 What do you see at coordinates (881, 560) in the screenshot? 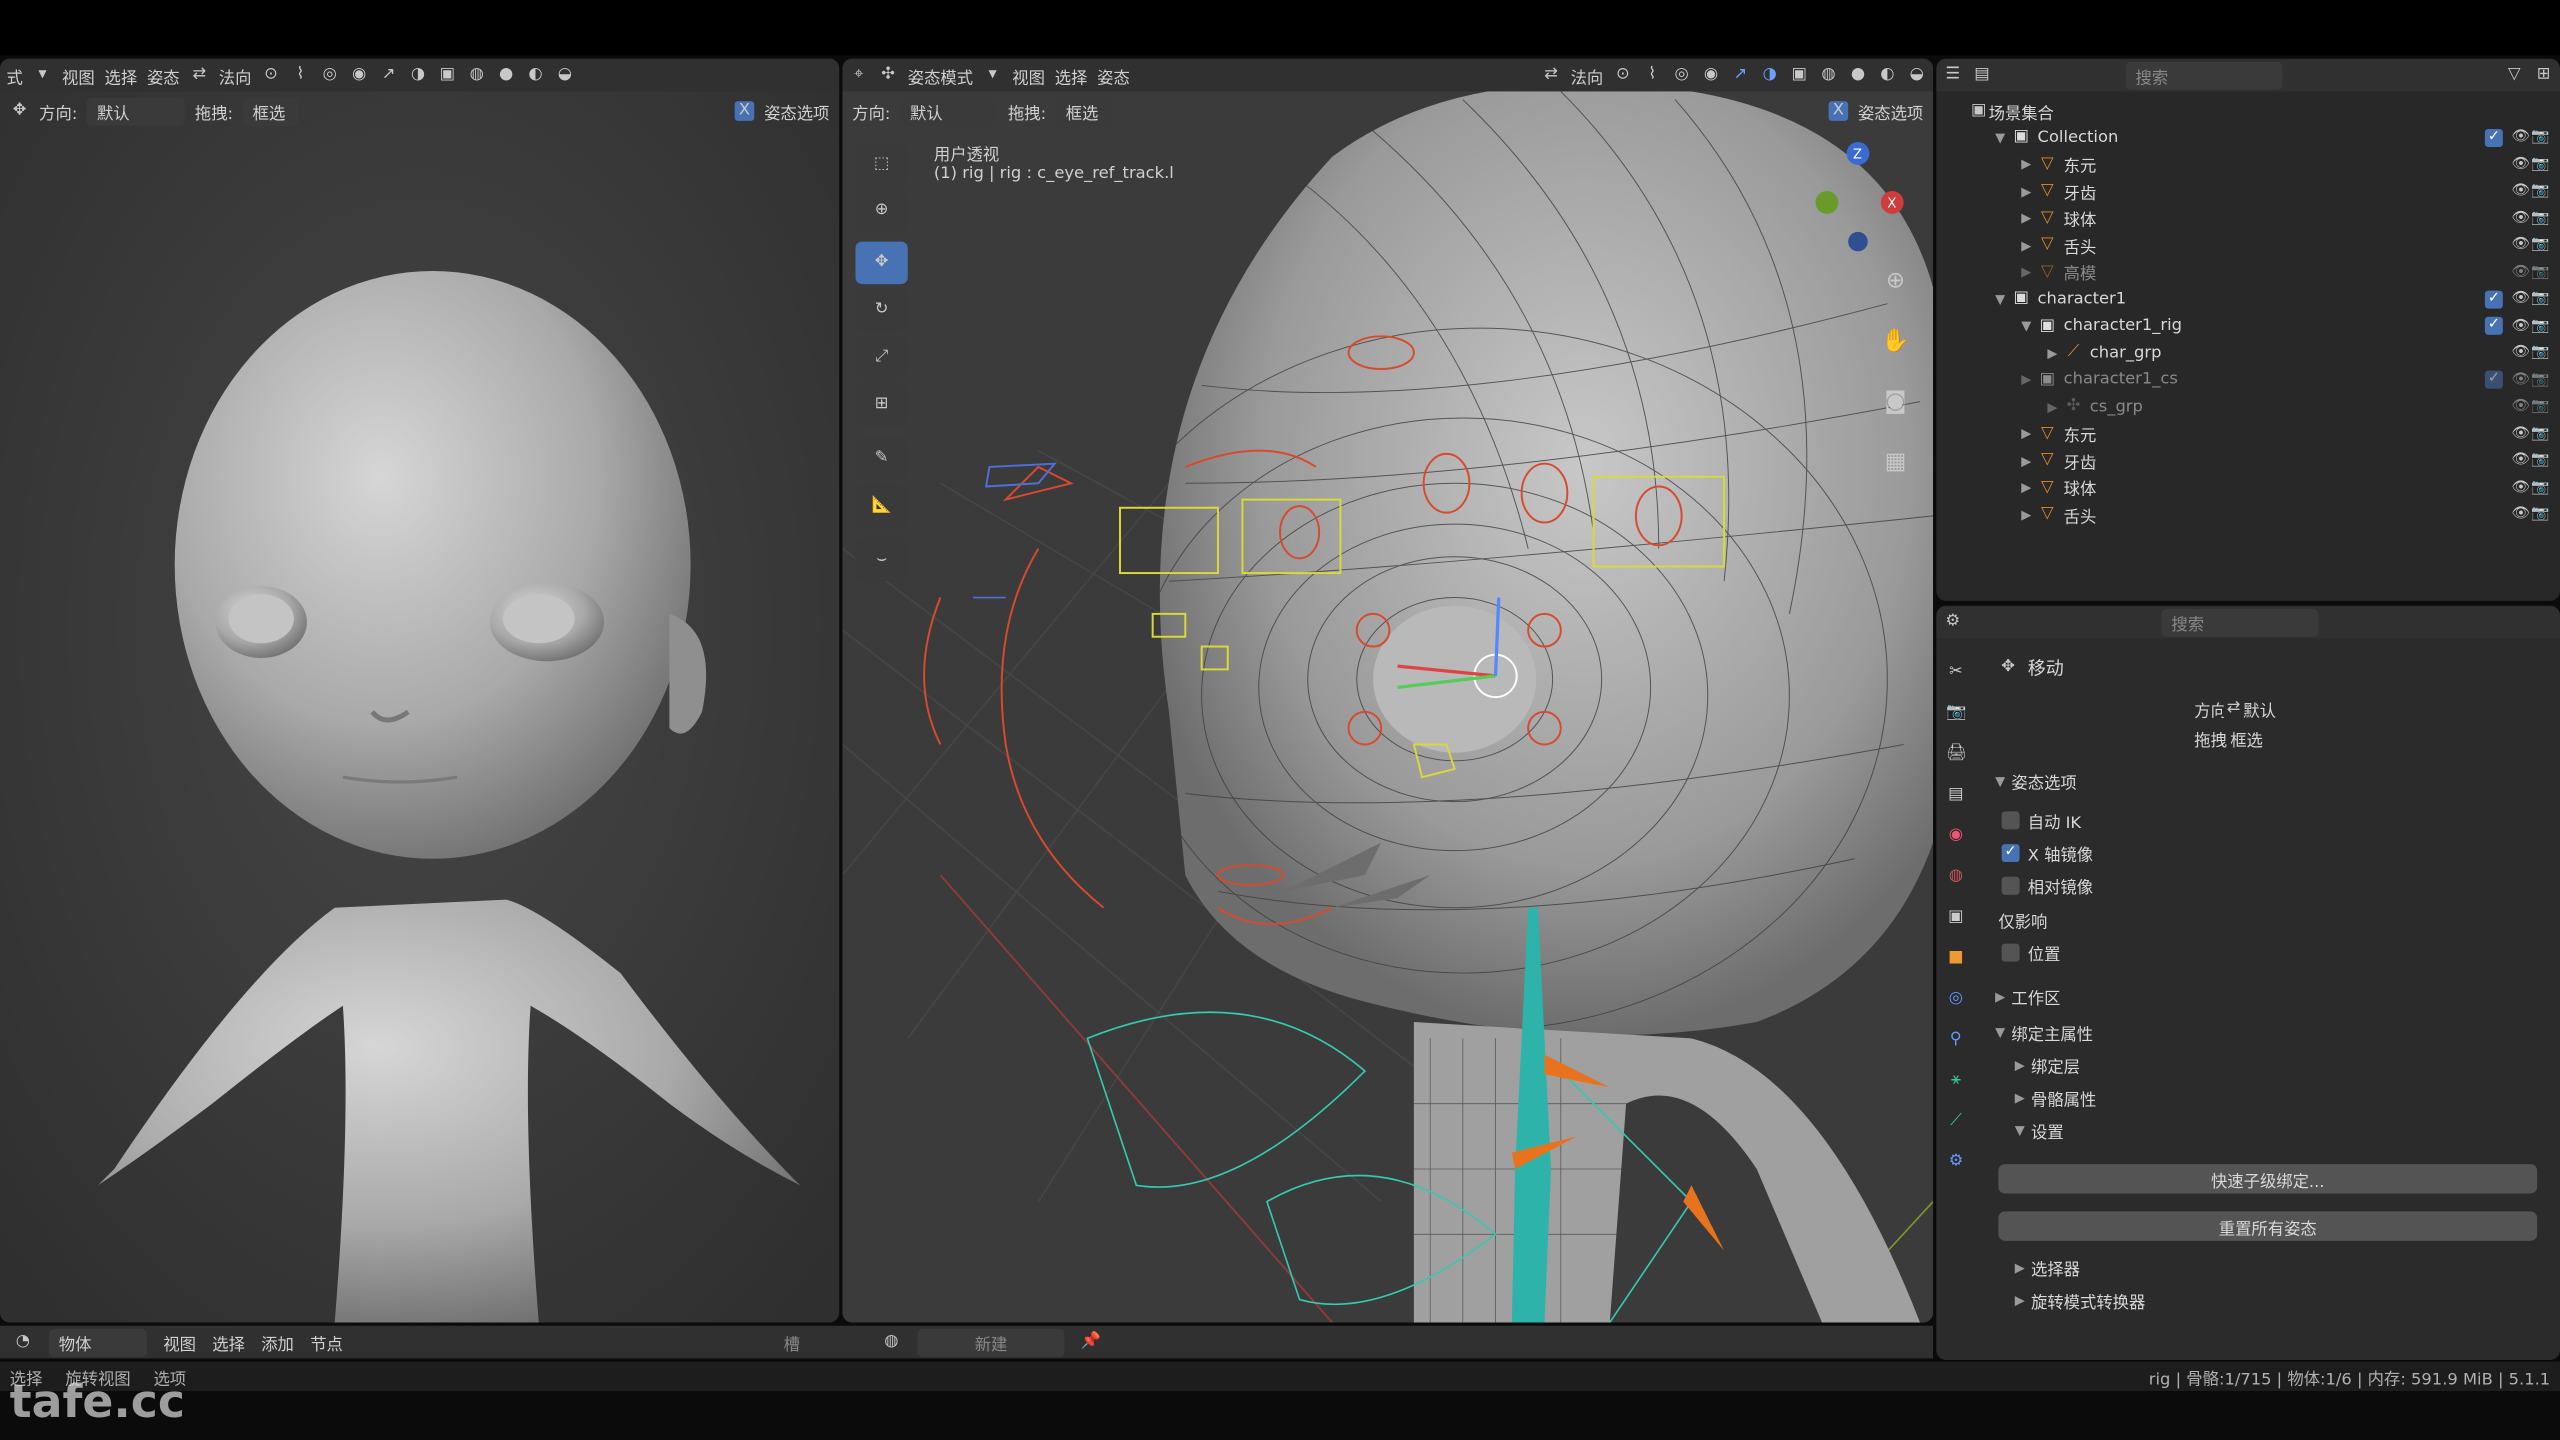
I see `bone-tool: ⌣` at bounding box center [881, 560].